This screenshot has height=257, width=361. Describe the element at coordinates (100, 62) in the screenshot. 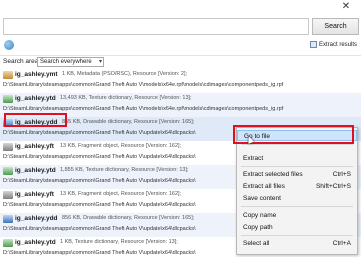

I see `chevron-down-icon: ▾` at that location.